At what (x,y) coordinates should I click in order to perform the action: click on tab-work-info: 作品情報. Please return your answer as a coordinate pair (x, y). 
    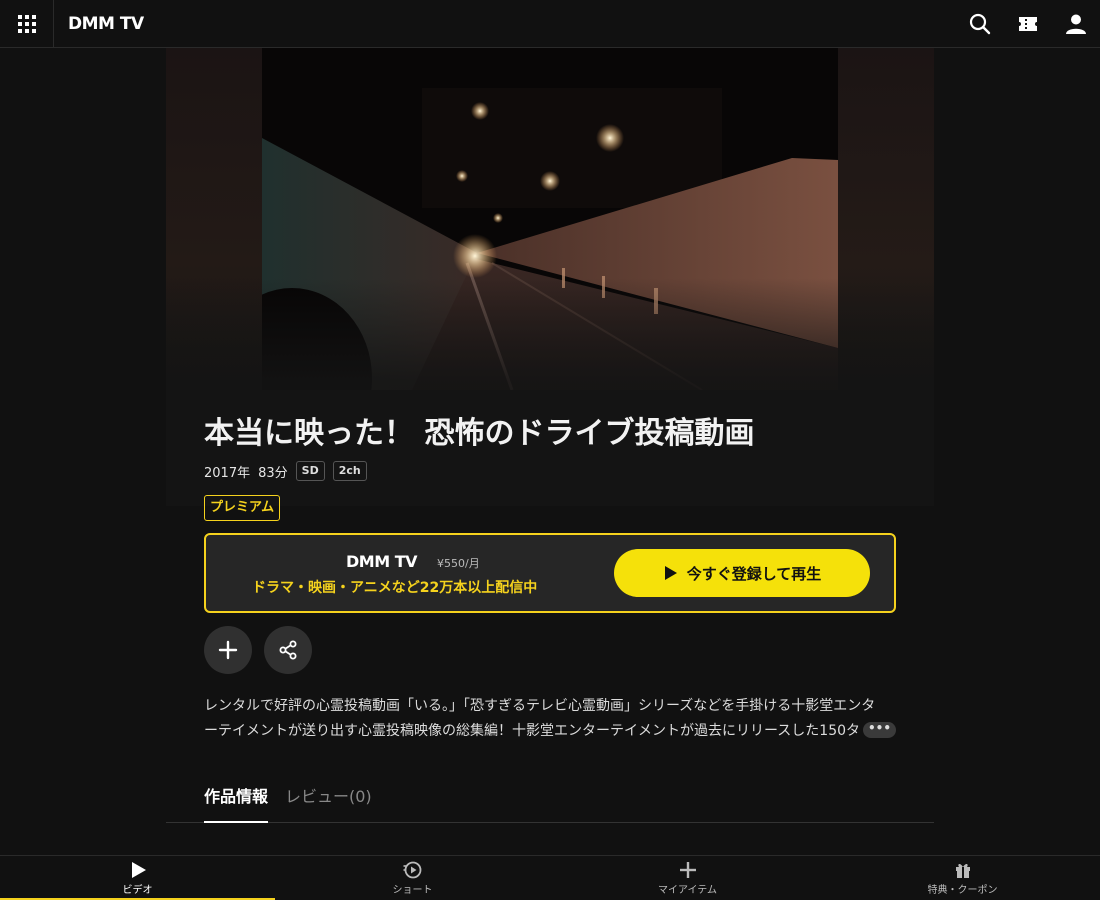
    Looking at the image, I should click on (236, 804).